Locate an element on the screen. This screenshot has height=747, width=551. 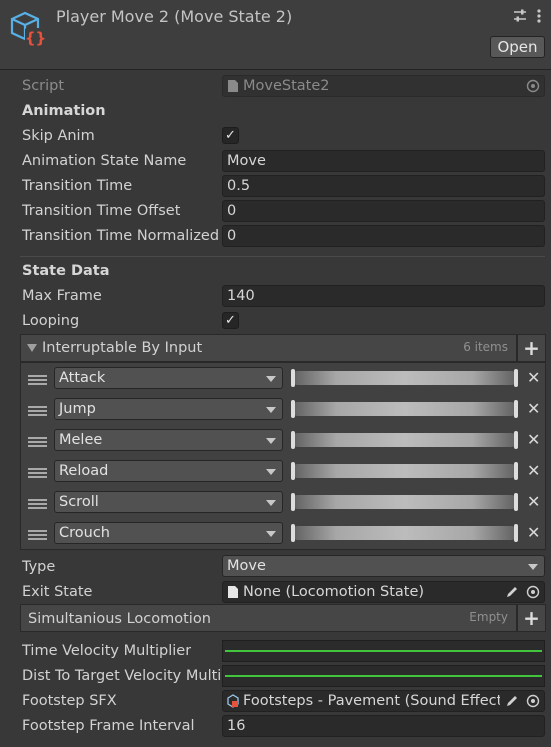
dist-to-target-velocity-label: Dist To Target Velocity Multi is located at coordinates (121, 676).